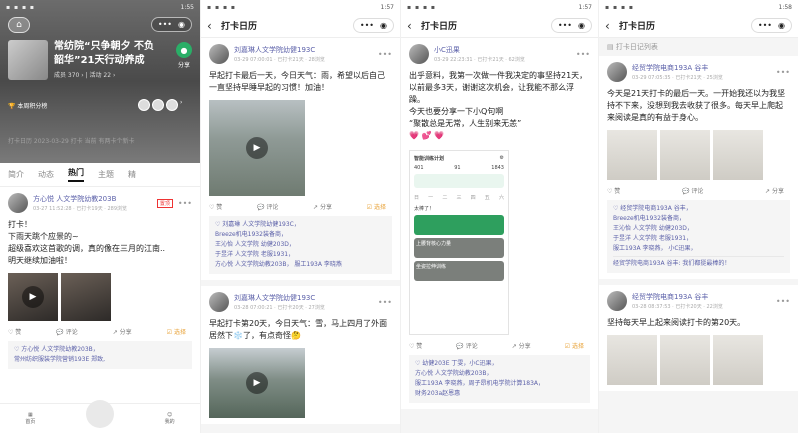  Describe the element at coordinates (16, 174) in the screenshot. I see `tab-intro: 简介` at that location.